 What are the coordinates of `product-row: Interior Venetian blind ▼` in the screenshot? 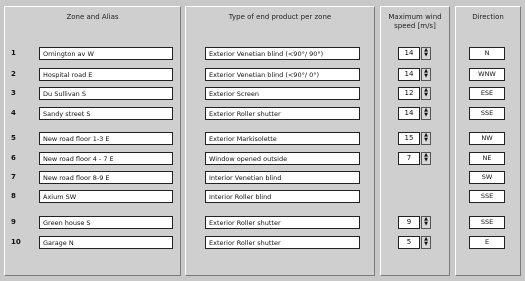 It's located at (280, 178).